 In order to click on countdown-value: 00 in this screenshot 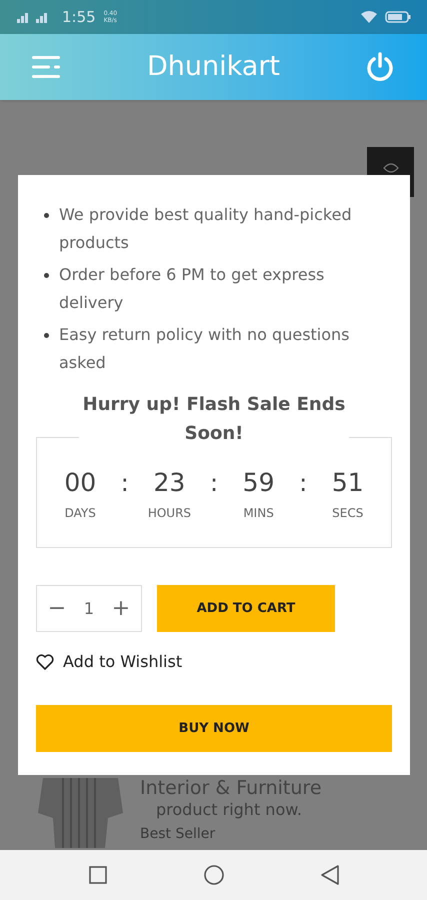, I will do `click(80, 483)`.